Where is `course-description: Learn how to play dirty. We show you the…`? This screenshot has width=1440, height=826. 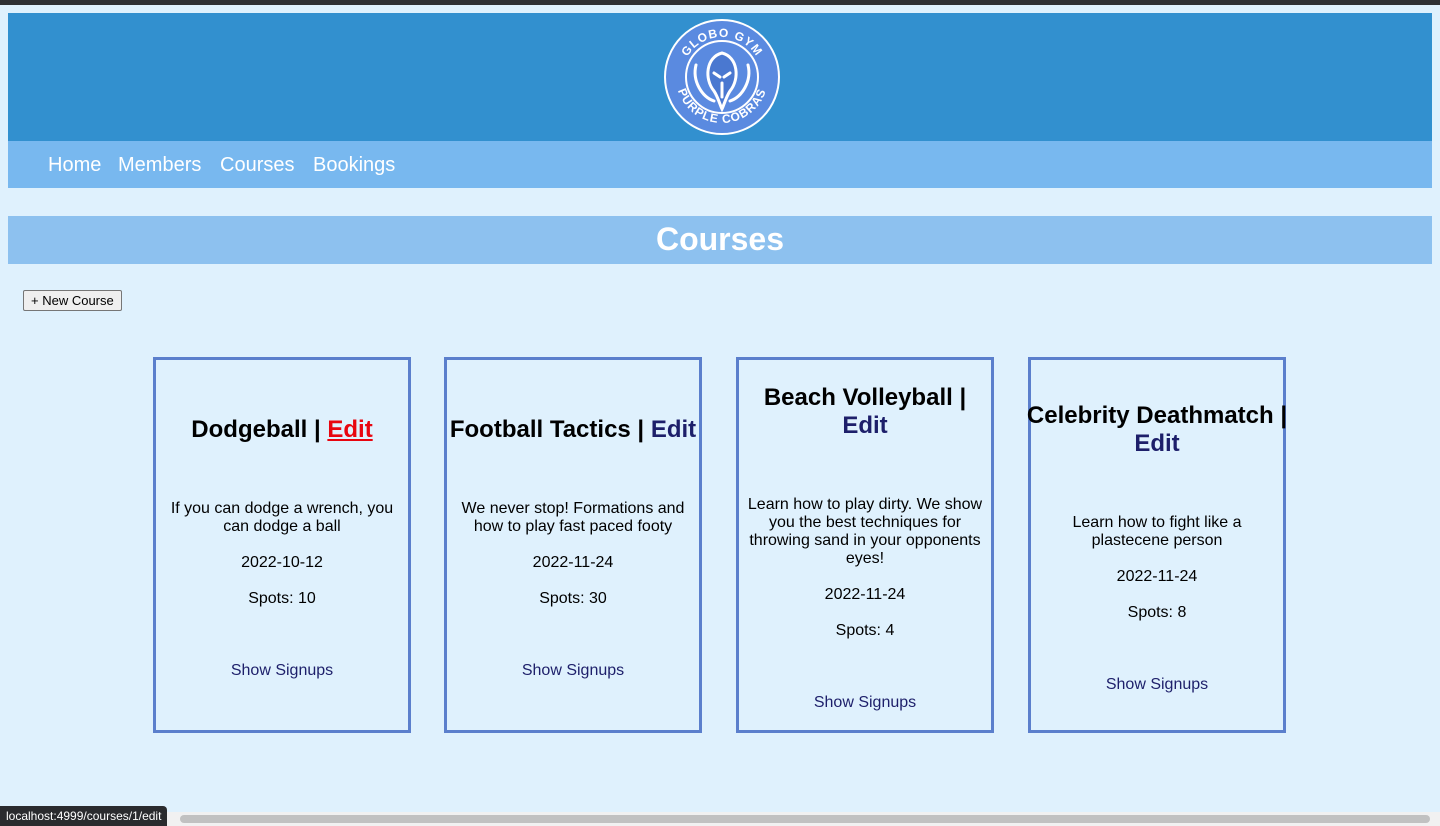 course-description: Learn how to play dirty. We show you the… is located at coordinates (865, 531).